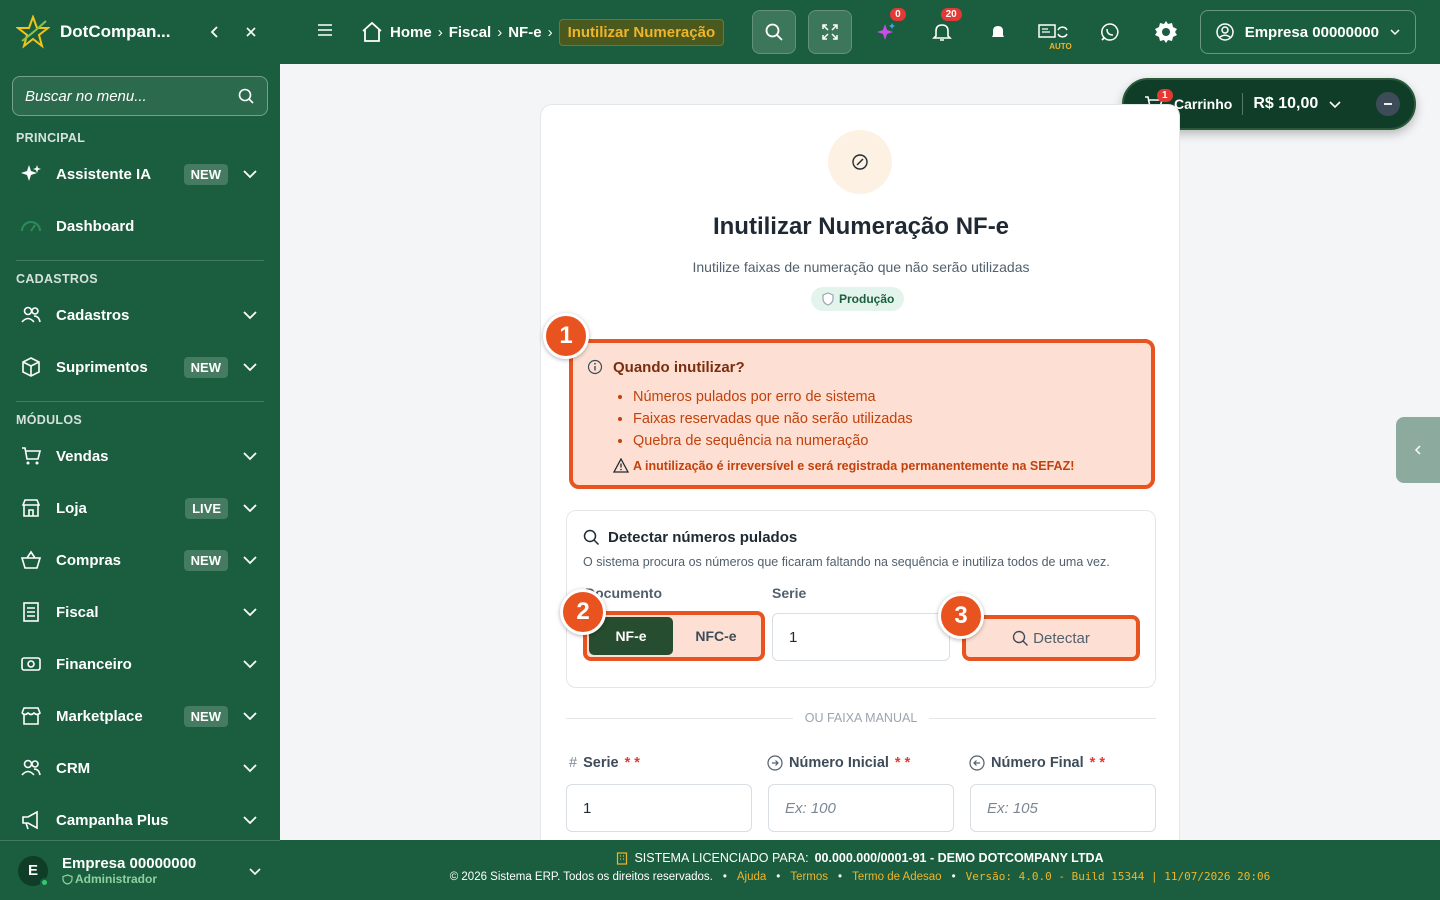 The height and width of the screenshot is (900, 1440). I want to click on sidebar-item-suprimentos: Suprimentos NEW, so click(140, 367).